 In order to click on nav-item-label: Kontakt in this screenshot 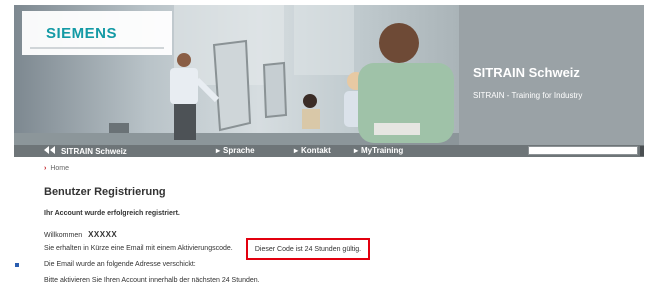, I will do `click(316, 150)`.